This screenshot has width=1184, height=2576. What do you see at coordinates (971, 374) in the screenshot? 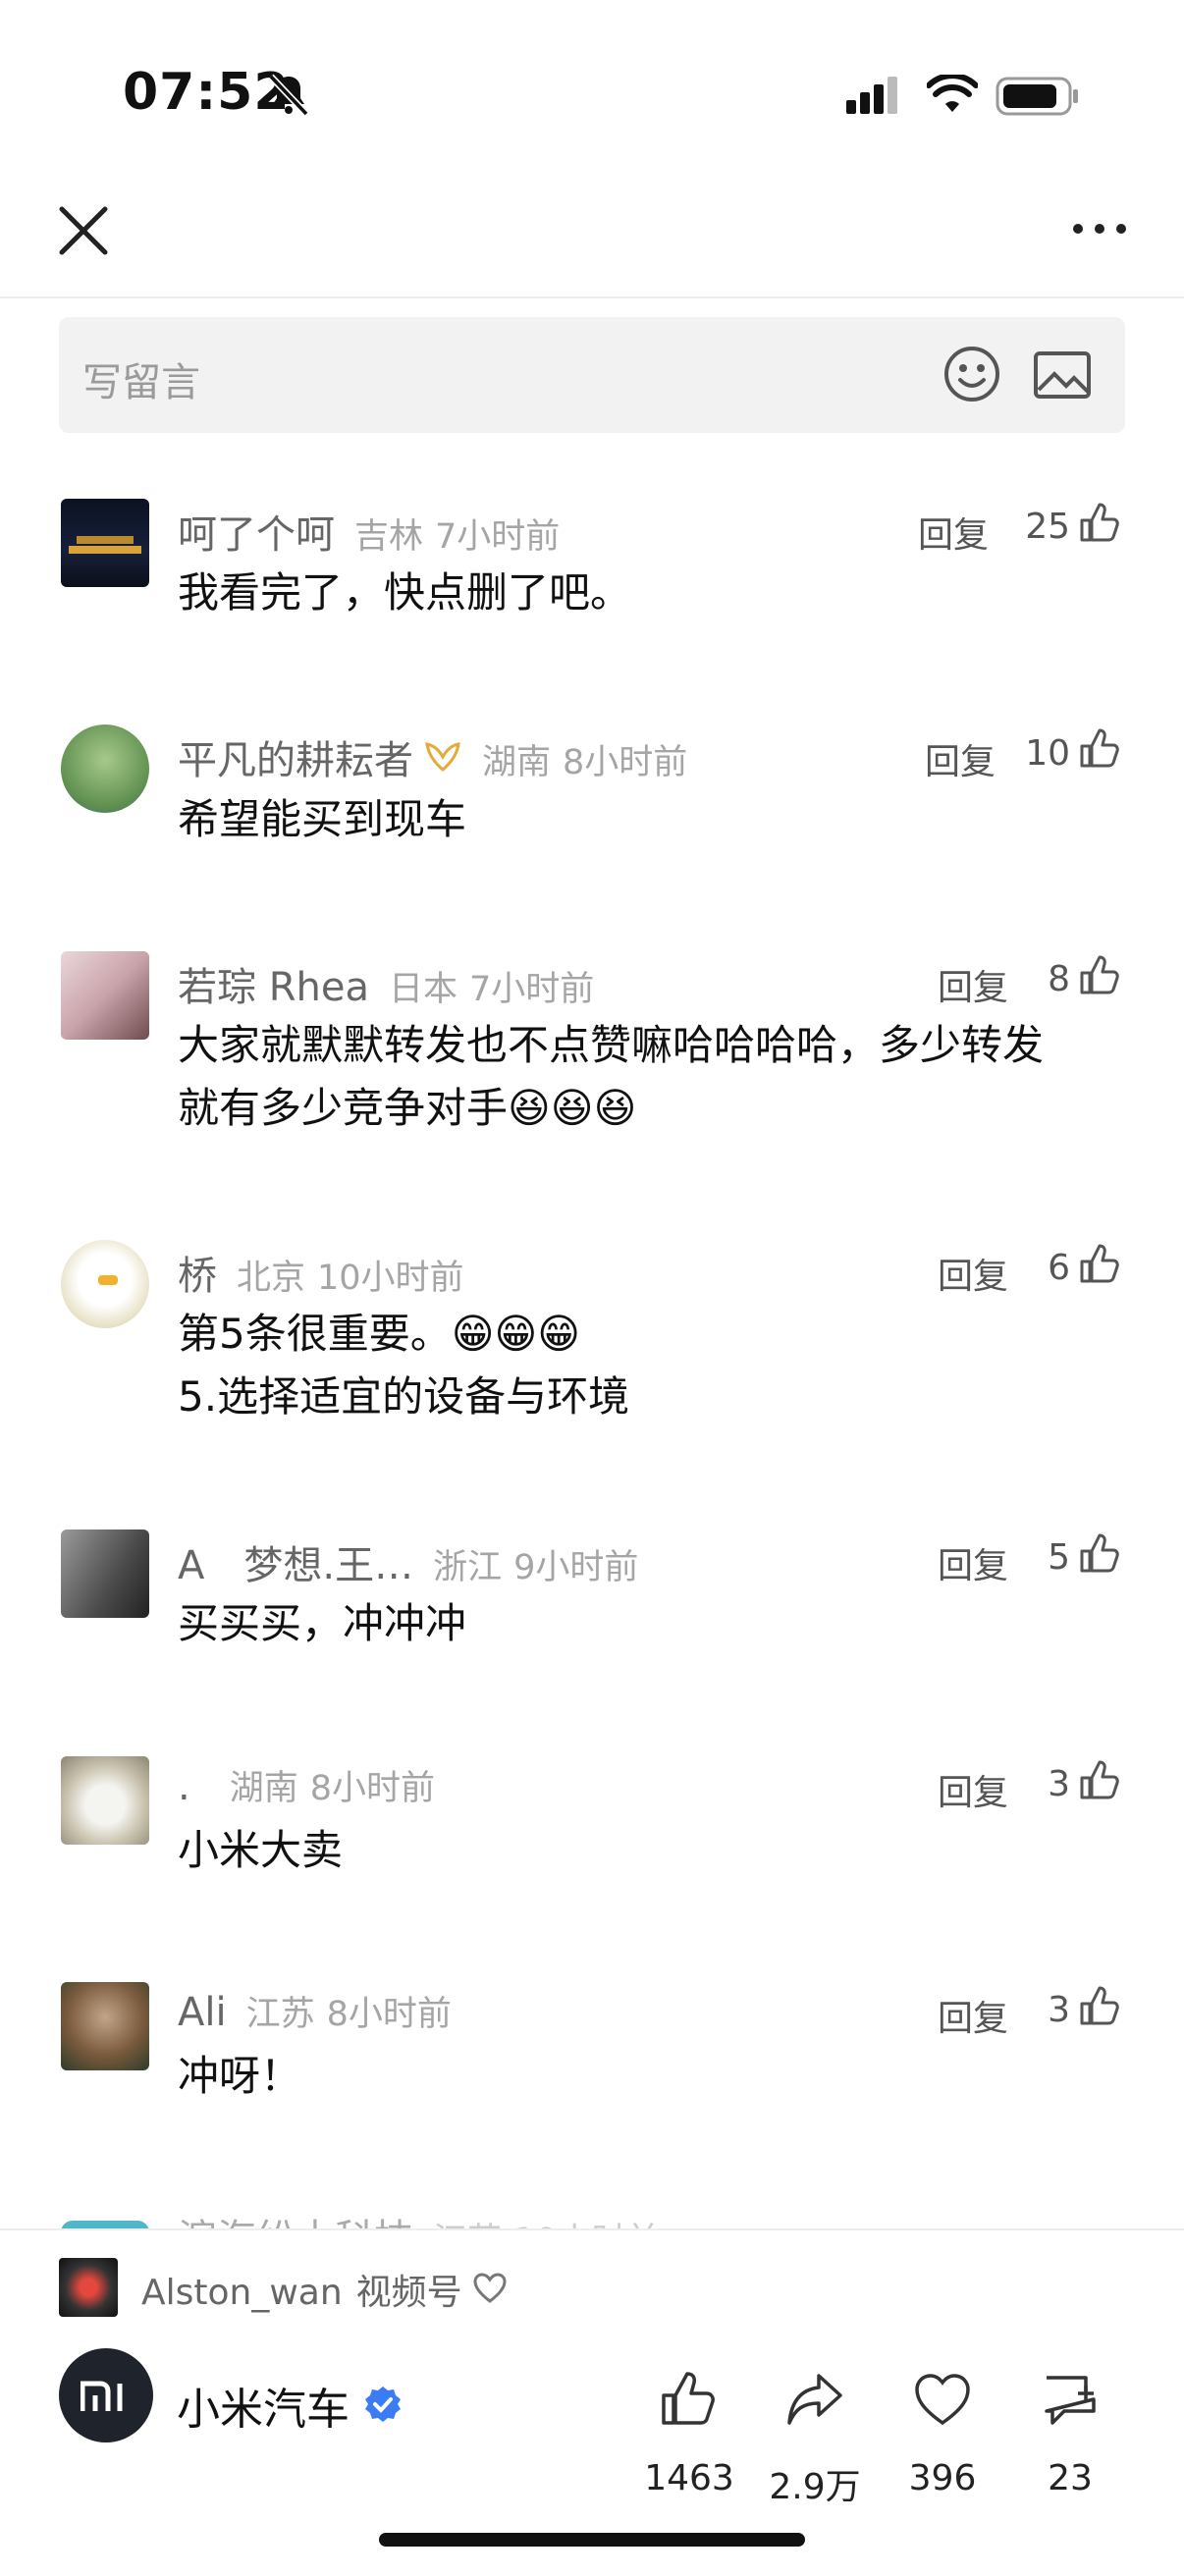
I see `emoji-icon` at bounding box center [971, 374].